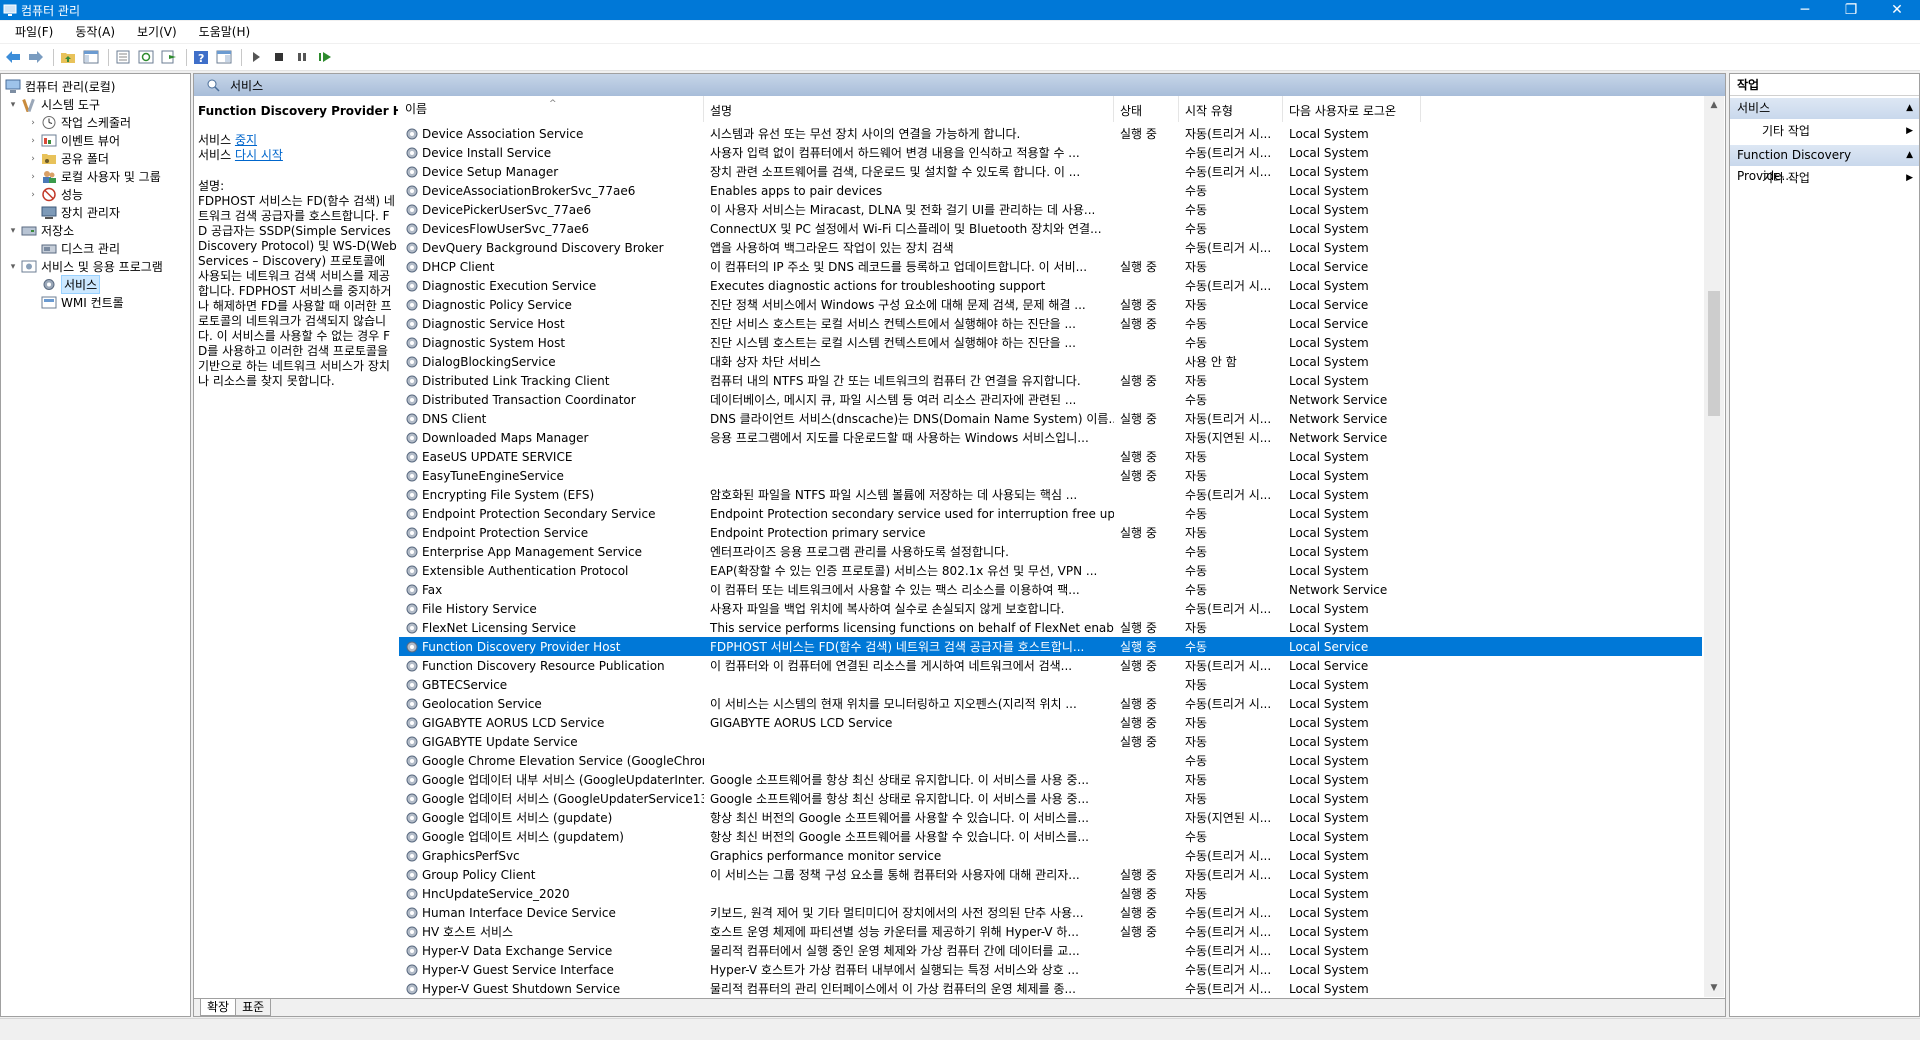  I want to click on table-row: EaseUS UPDATE SERVICE 실행 중 자동 Local System, so click(1050, 456).